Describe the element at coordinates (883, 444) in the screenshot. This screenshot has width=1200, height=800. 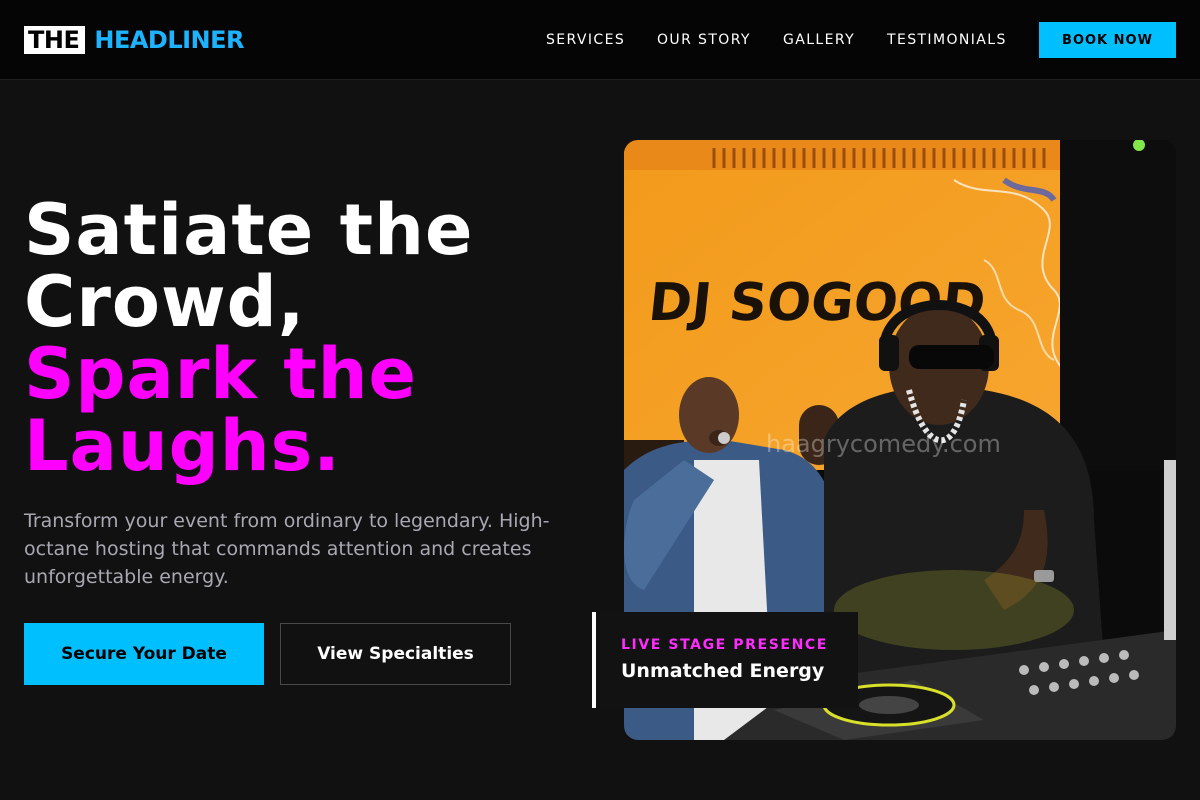
I see `photo-watermark: haagrycomedy.com` at that location.